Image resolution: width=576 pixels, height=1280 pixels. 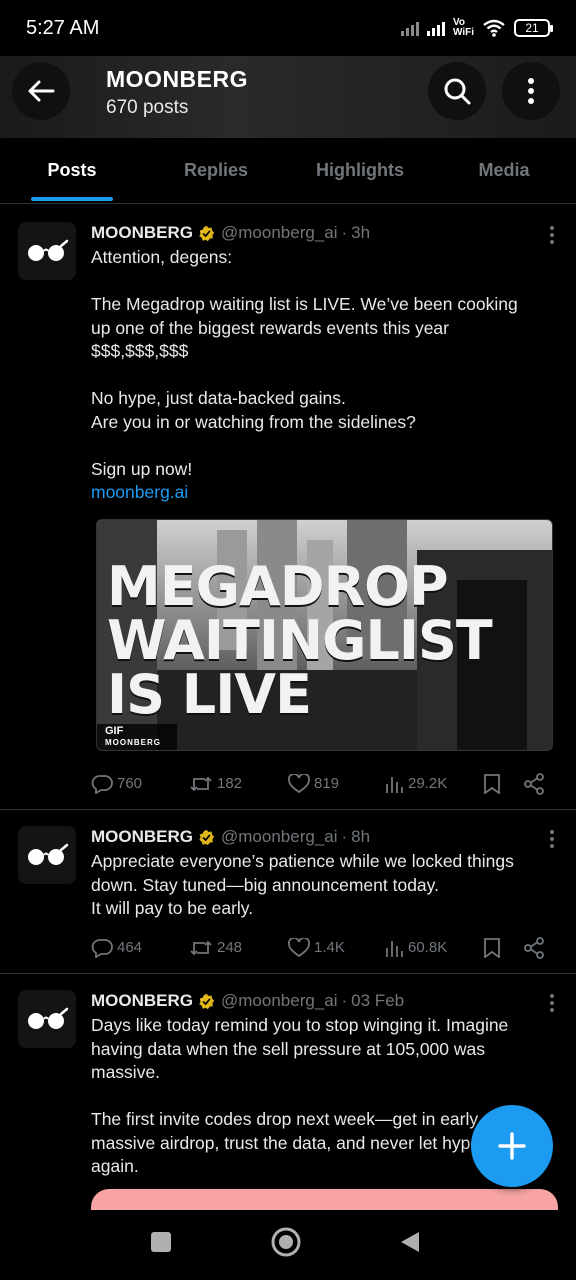 What do you see at coordinates (288, 97) in the screenshot?
I see `profile-header: MOONBERG 670 posts` at bounding box center [288, 97].